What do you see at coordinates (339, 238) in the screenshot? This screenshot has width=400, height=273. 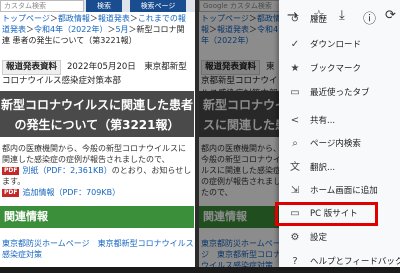 I see `menu-item-settings: ⚙ 設定` at bounding box center [339, 238].